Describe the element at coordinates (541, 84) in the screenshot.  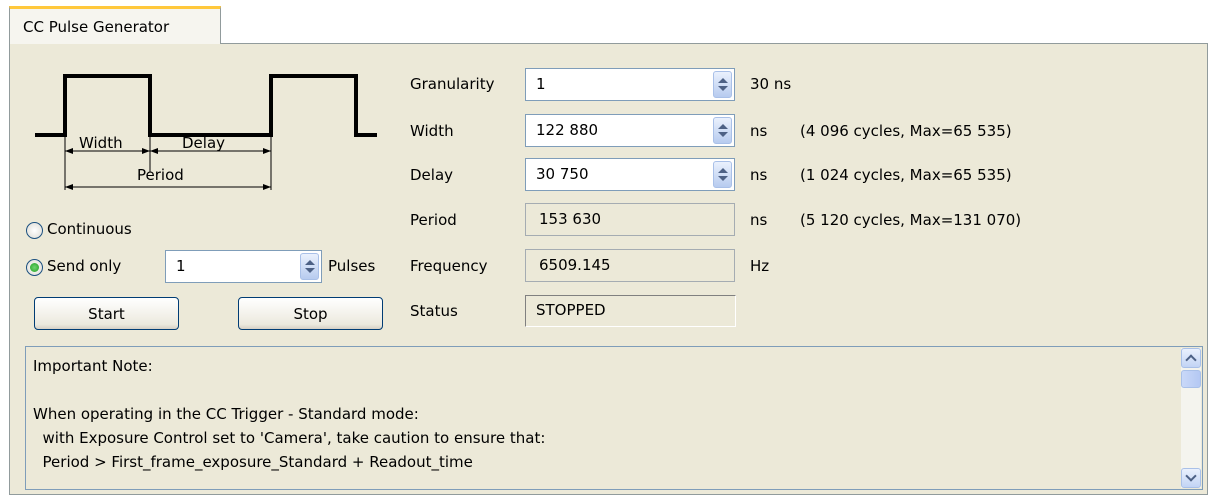
I see `granularity-value: 1` at that location.